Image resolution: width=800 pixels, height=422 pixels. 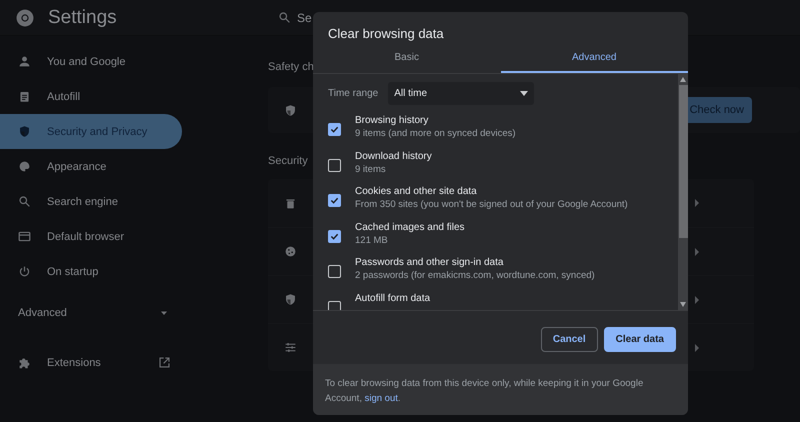 What do you see at coordinates (491, 204) in the screenshot?
I see `option-detail: From 350 sites (you won't be signed out of your Google Account)` at bounding box center [491, 204].